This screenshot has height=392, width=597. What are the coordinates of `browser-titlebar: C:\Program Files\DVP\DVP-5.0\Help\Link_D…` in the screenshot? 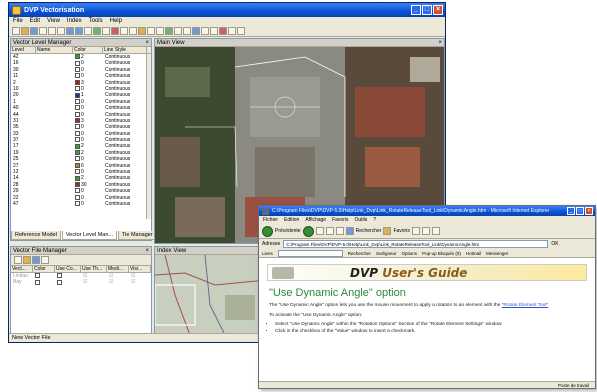 It's located at (427, 211).